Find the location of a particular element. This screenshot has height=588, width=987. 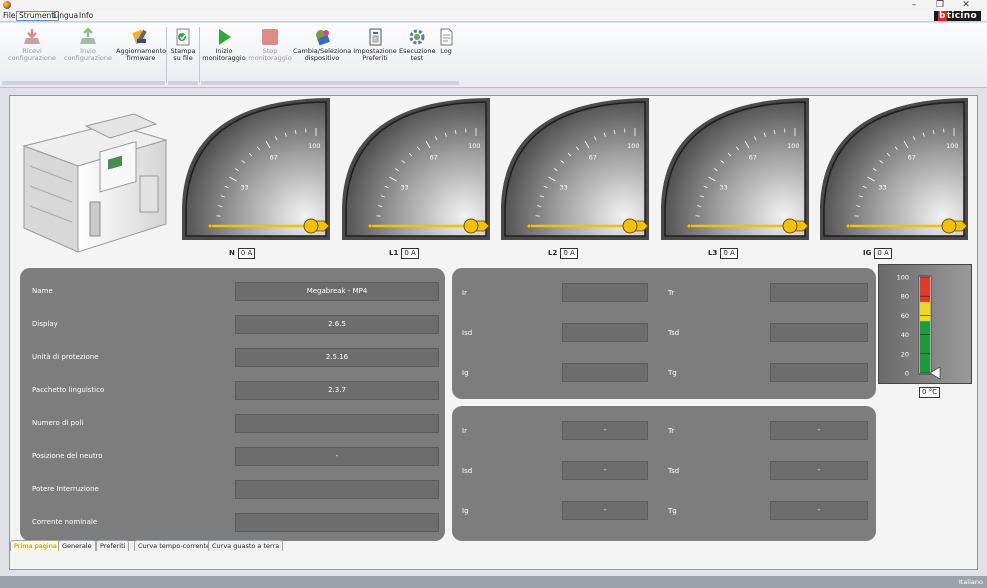

tab-curva-tempo-corrente: Curva tempo-corrente is located at coordinates (174, 545).